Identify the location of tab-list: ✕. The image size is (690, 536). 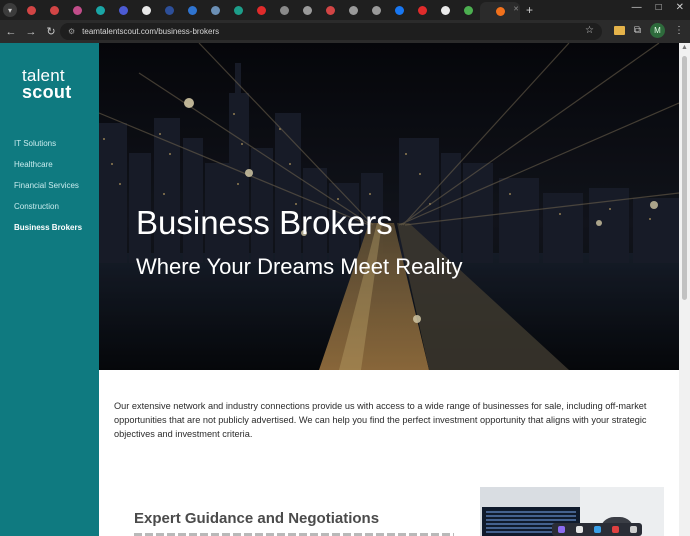
(270, 10).